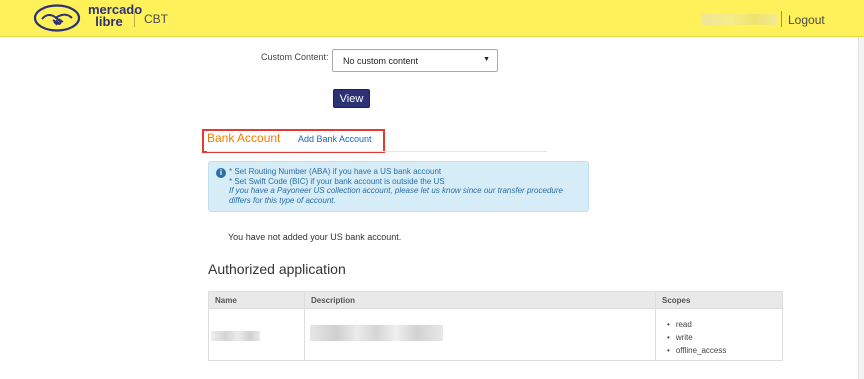  What do you see at coordinates (295, 57) in the screenshot?
I see `custom-content-label: Custom Content:` at bounding box center [295, 57].